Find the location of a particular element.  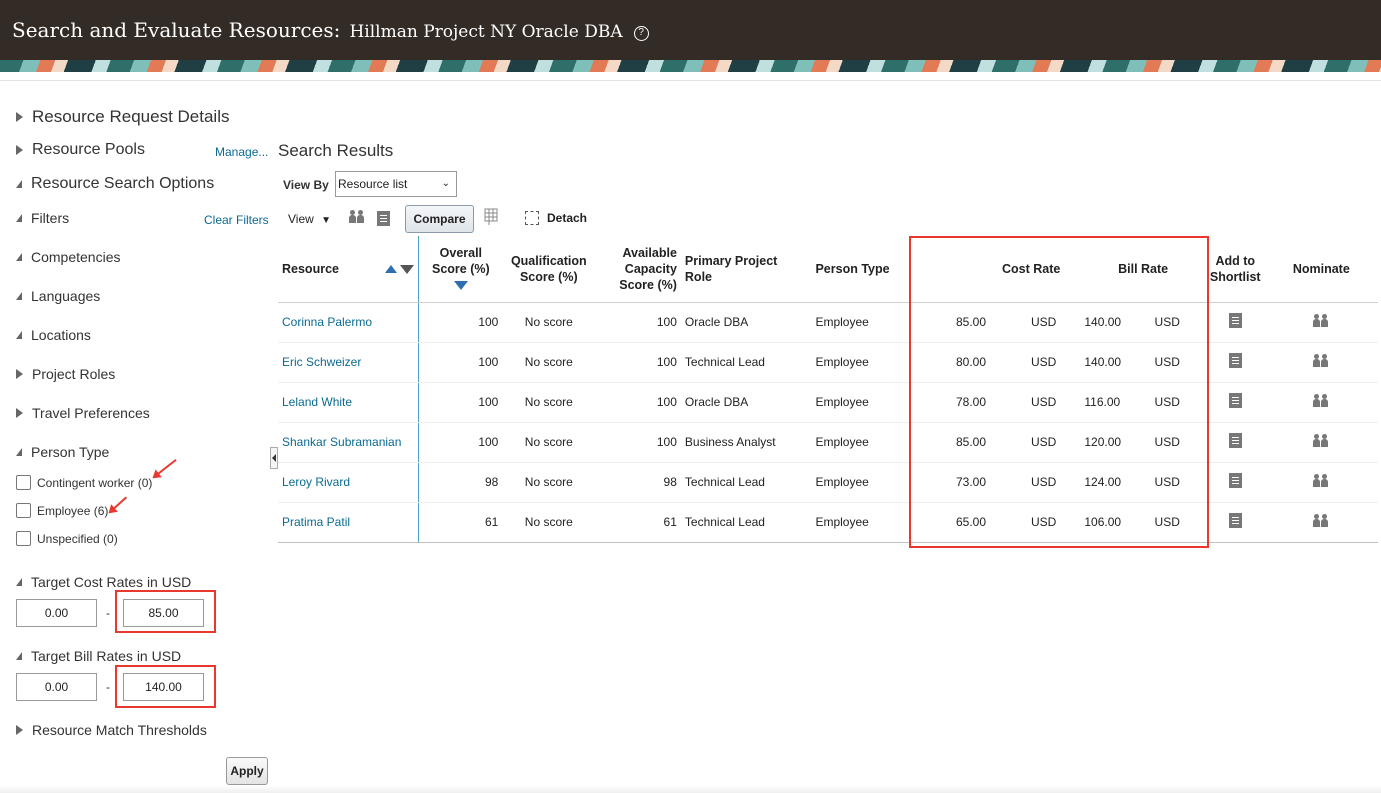

resource-name-cell: Leroy Rivard is located at coordinates (349, 482).